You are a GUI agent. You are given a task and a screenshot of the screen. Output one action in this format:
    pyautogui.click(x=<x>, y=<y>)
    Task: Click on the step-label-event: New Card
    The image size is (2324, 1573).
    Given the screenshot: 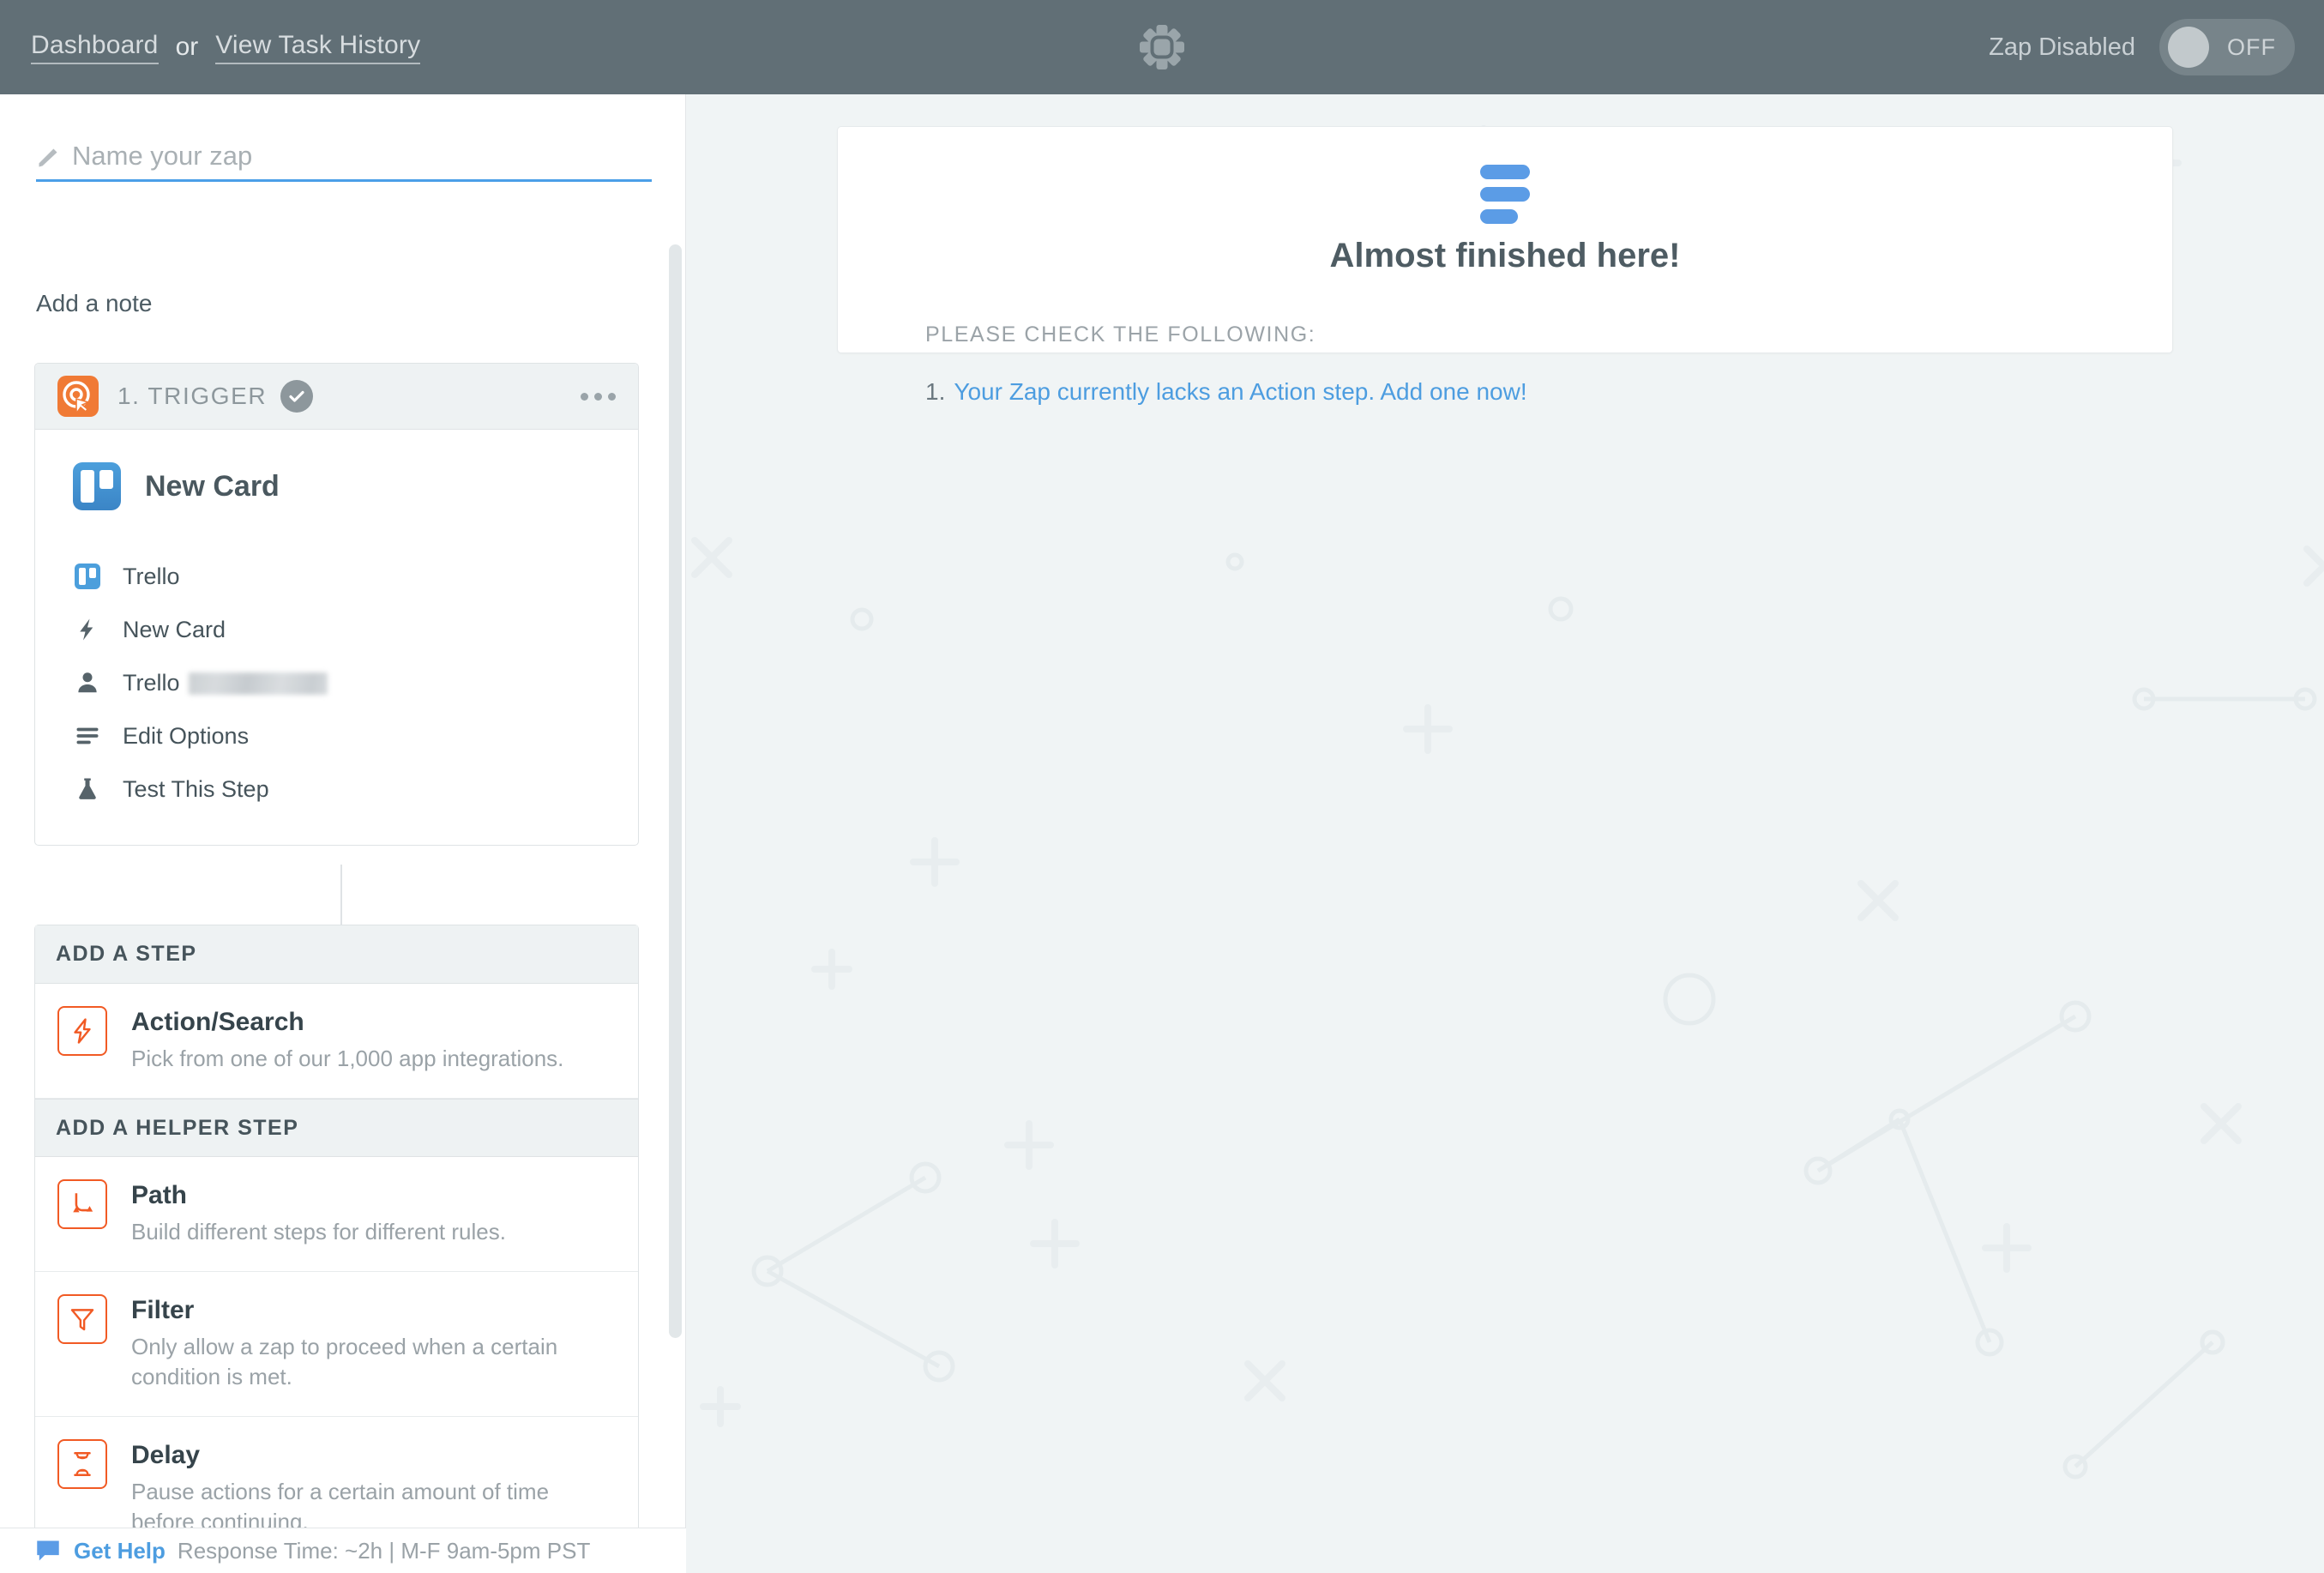 What is the action you would take?
    pyautogui.click(x=175, y=629)
    